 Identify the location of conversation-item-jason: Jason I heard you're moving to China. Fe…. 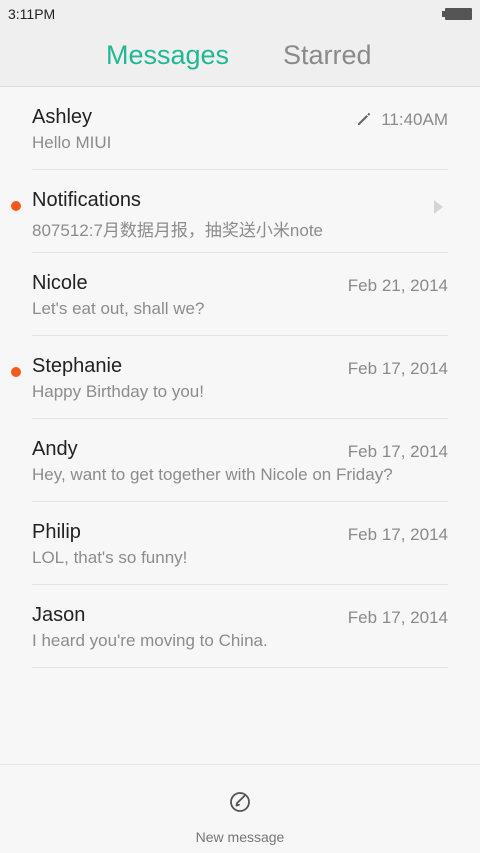
(240, 626).